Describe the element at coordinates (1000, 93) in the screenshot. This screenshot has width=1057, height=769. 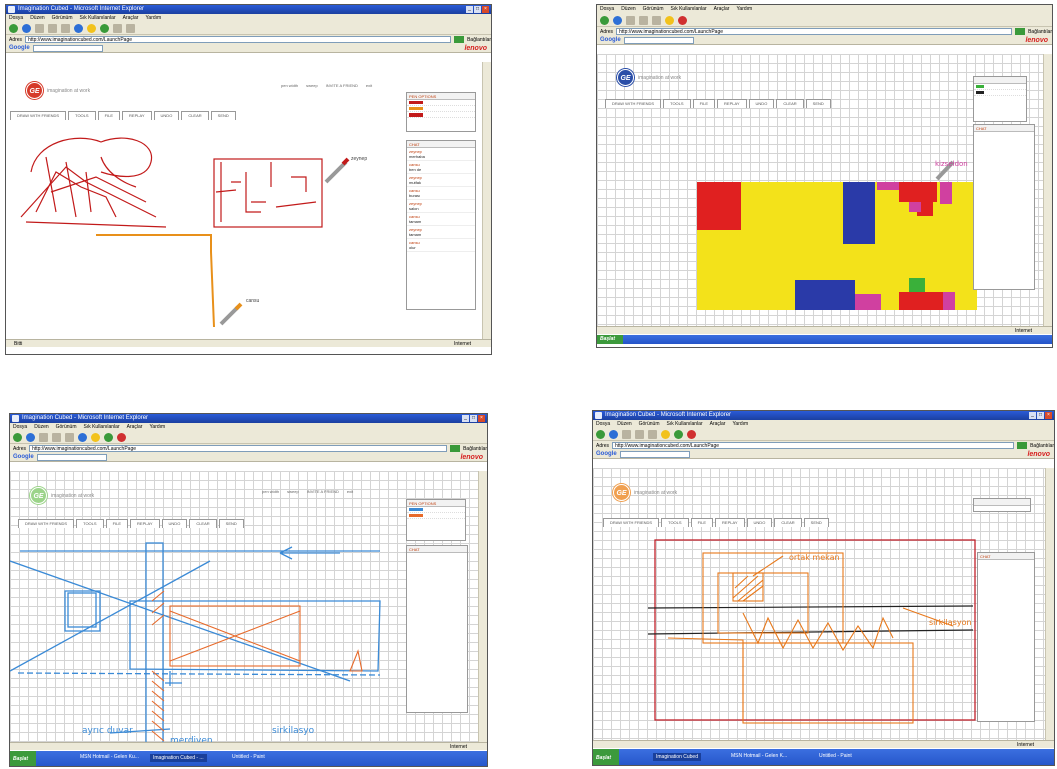
I see `pen-width-row` at that location.